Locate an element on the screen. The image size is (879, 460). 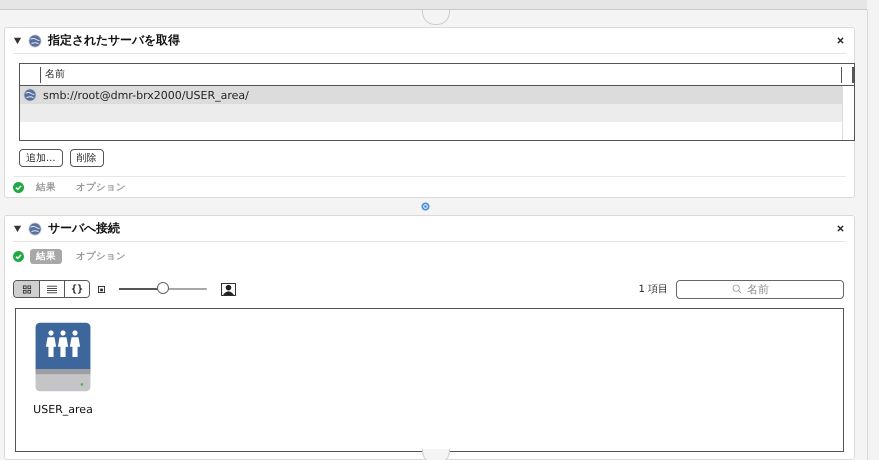
column-resize-handle is located at coordinates (847, 74).